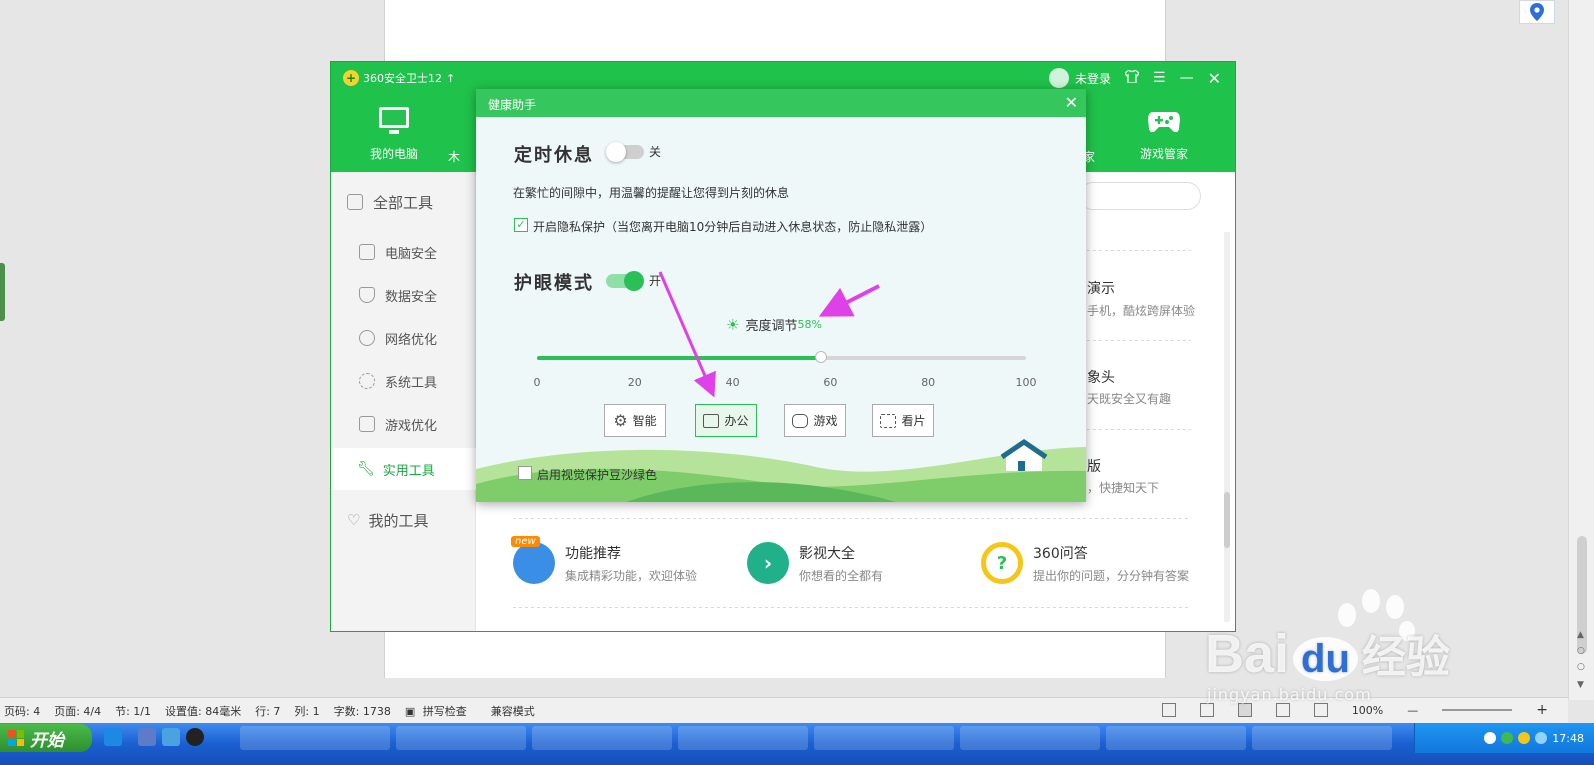  Describe the element at coordinates (22, 711) in the screenshot. I see `status-page-code: 页码: 4` at that location.